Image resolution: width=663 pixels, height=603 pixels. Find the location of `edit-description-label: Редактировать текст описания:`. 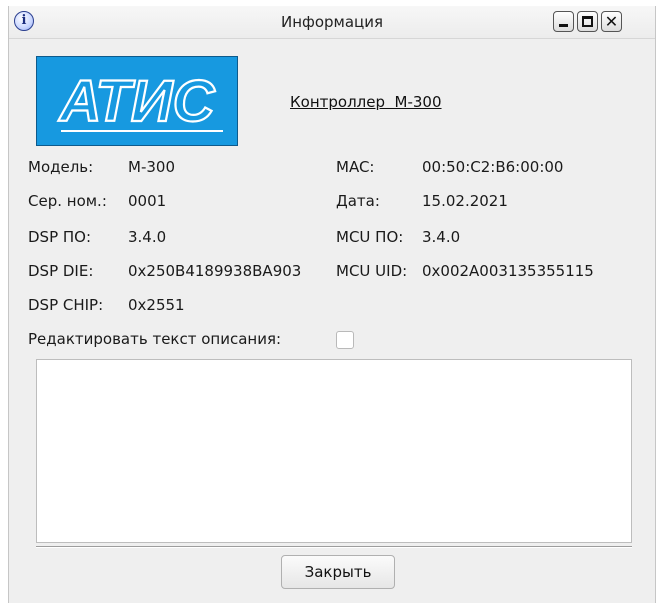

edit-description-label: Редактировать текст описания: is located at coordinates (155, 339).